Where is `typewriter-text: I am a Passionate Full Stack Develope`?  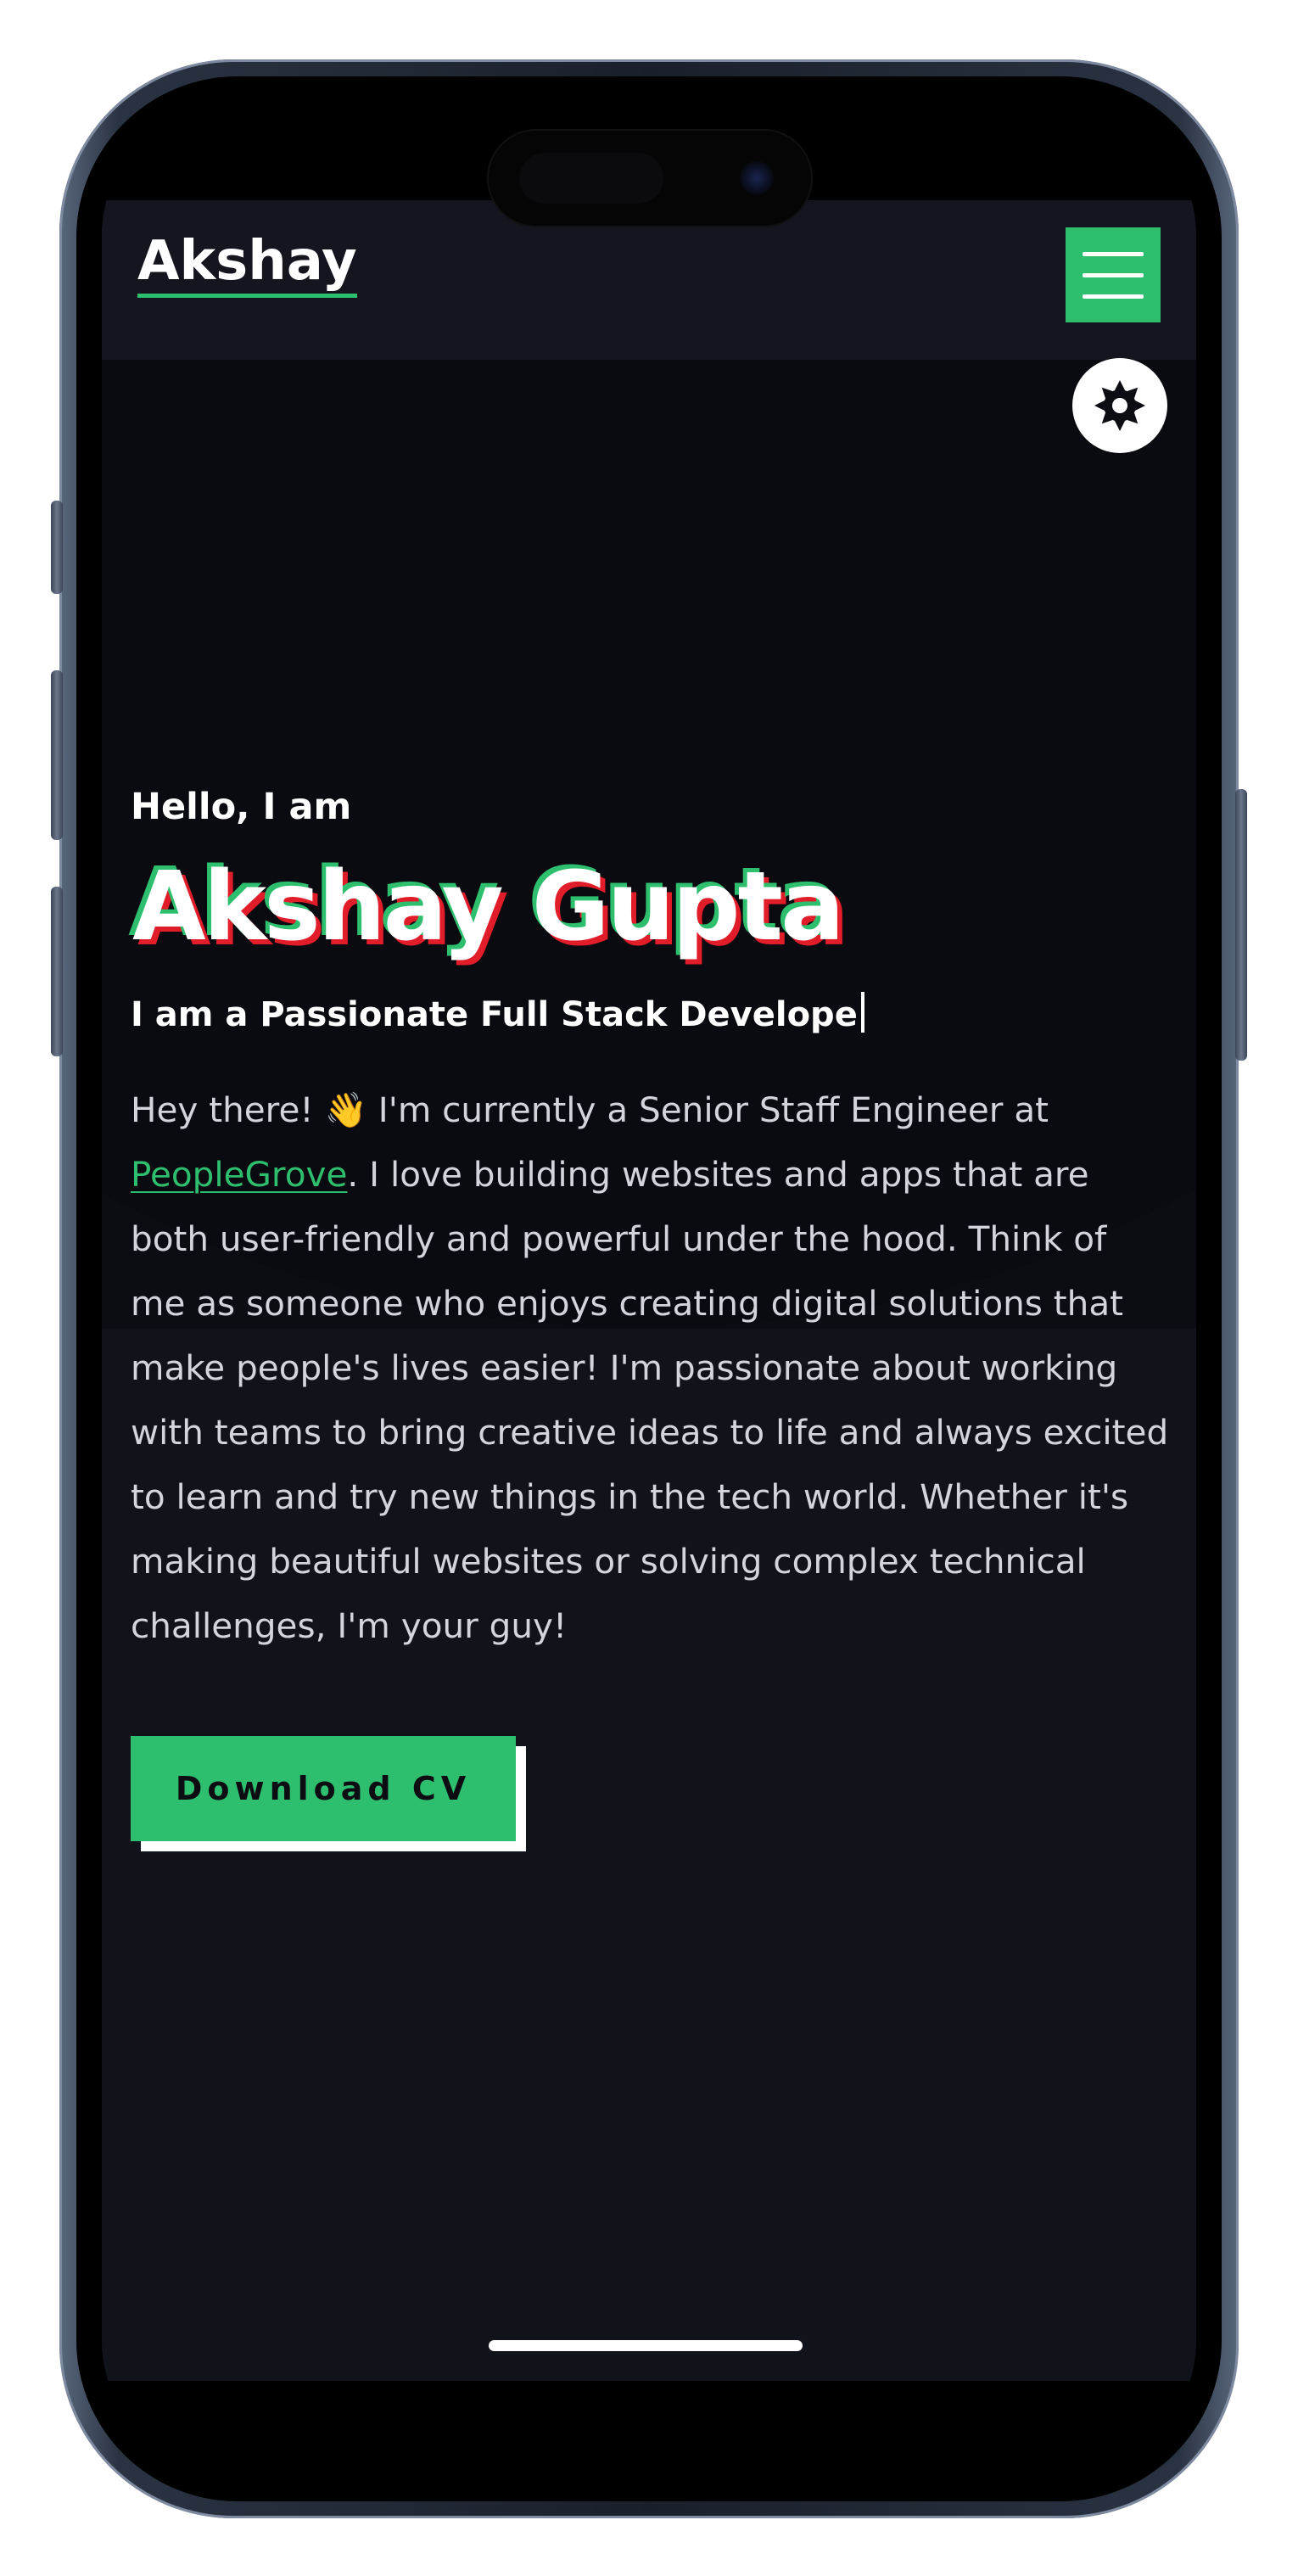 typewriter-text: I am a Passionate Full Stack Develope is located at coordinates (494, 1014).